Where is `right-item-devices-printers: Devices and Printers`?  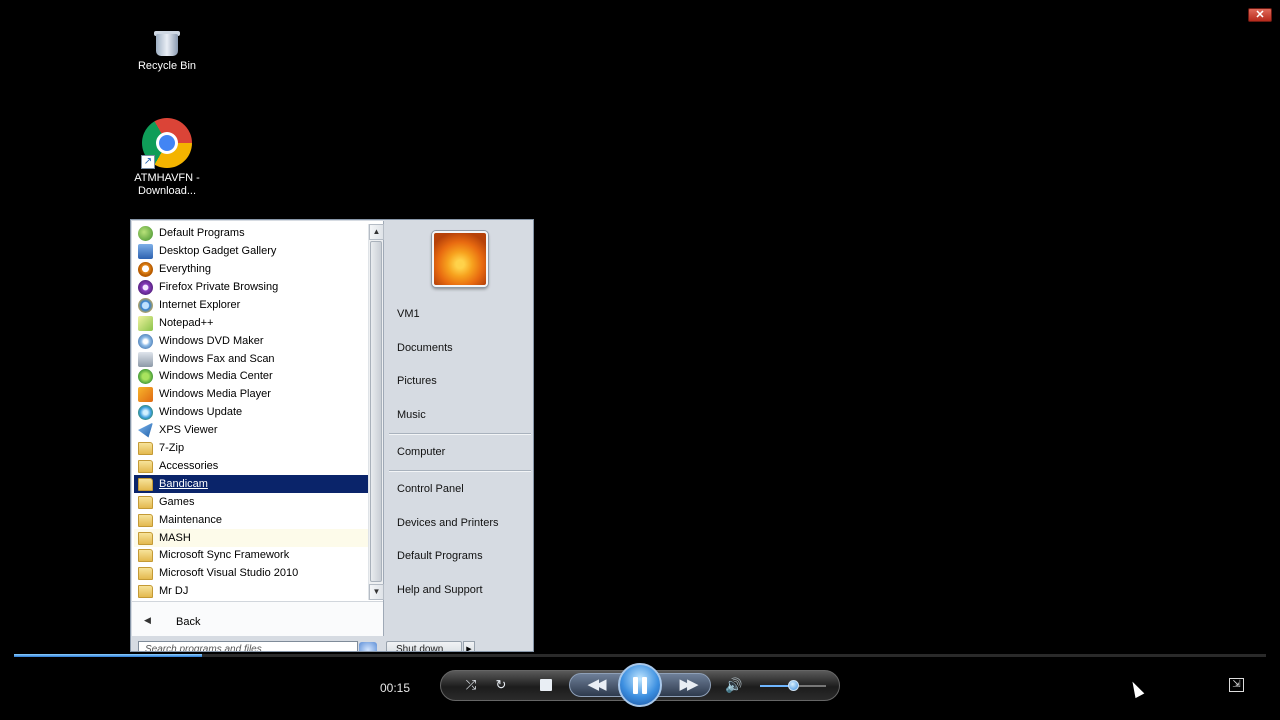
right-item-devices-printers: Devices and Printers is located at coordinates (448, 523).